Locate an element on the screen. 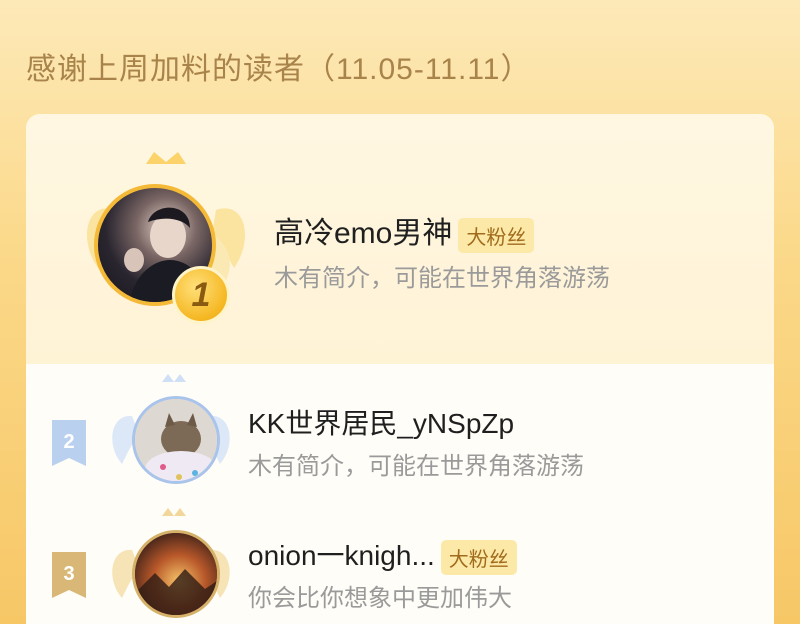 The image size is (800, 624). rank-badge-gold: 1 is located at coordinates (201, 295).